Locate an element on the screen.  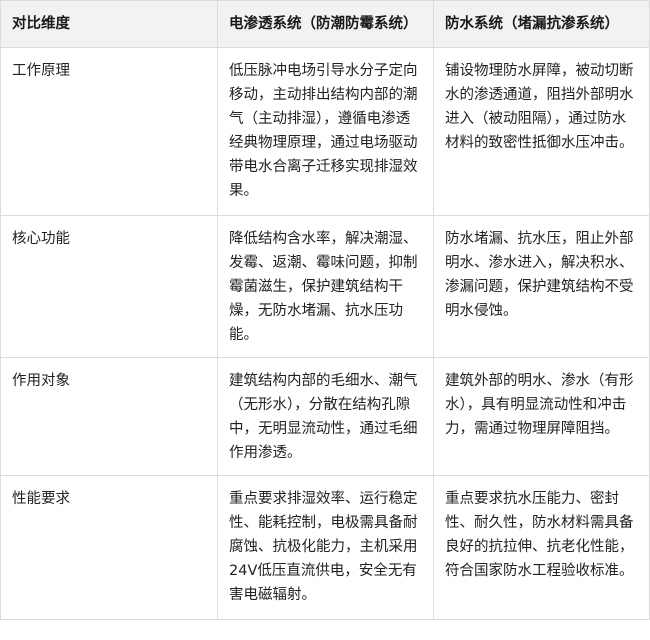
cell-dimension: 工作原理 is located at coordinates (109, 131).